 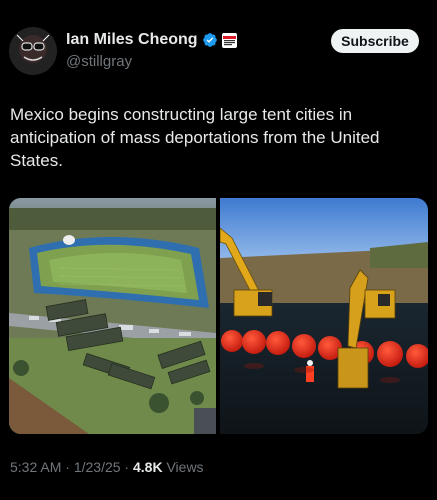 I want to click on author-handle: @stillgray, so click(x=99, y=61).